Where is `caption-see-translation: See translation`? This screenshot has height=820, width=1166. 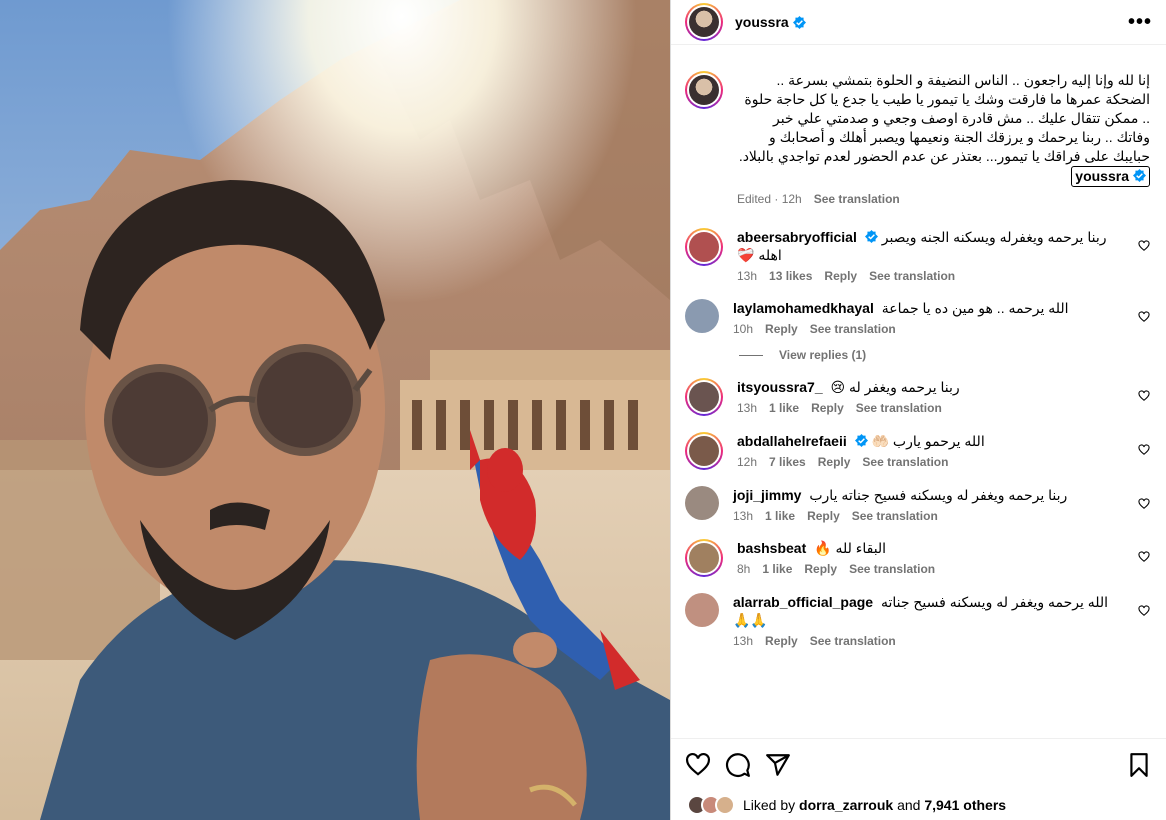
caption-see-translation: See translation is located at coordinates (857, 199).